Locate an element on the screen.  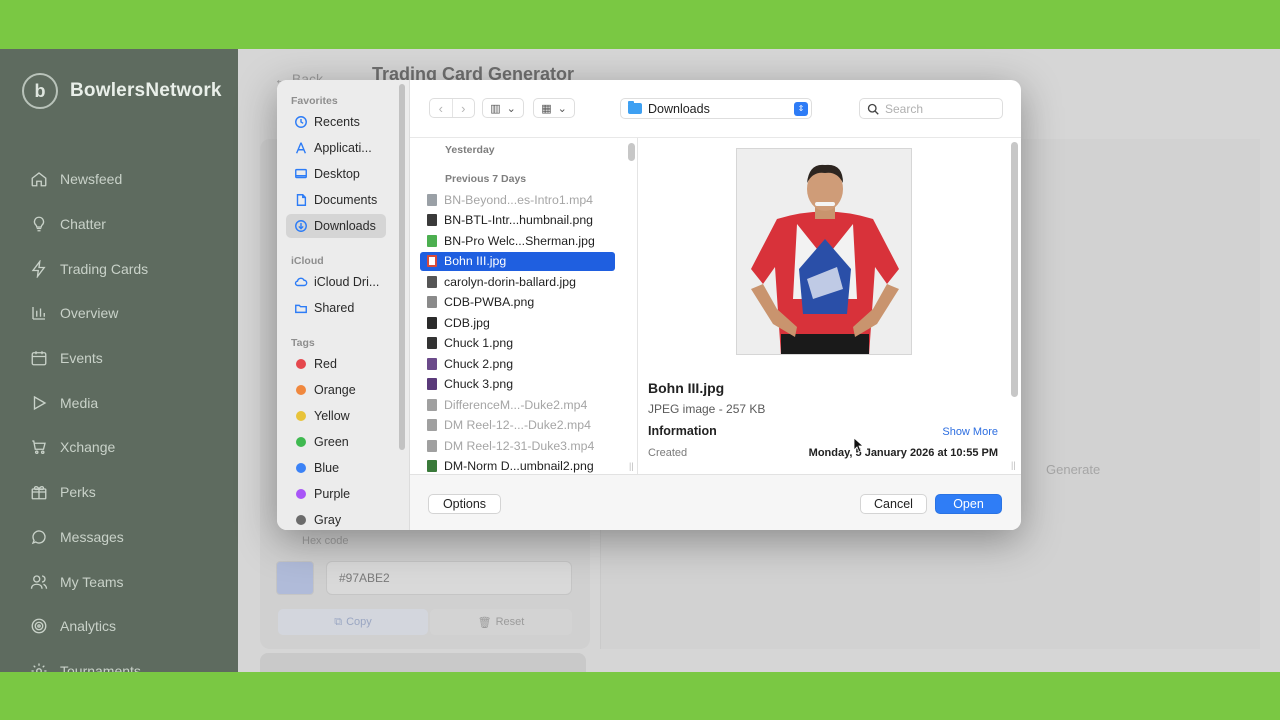
cancel-button: Cancel is located at coordinates (893, 504).